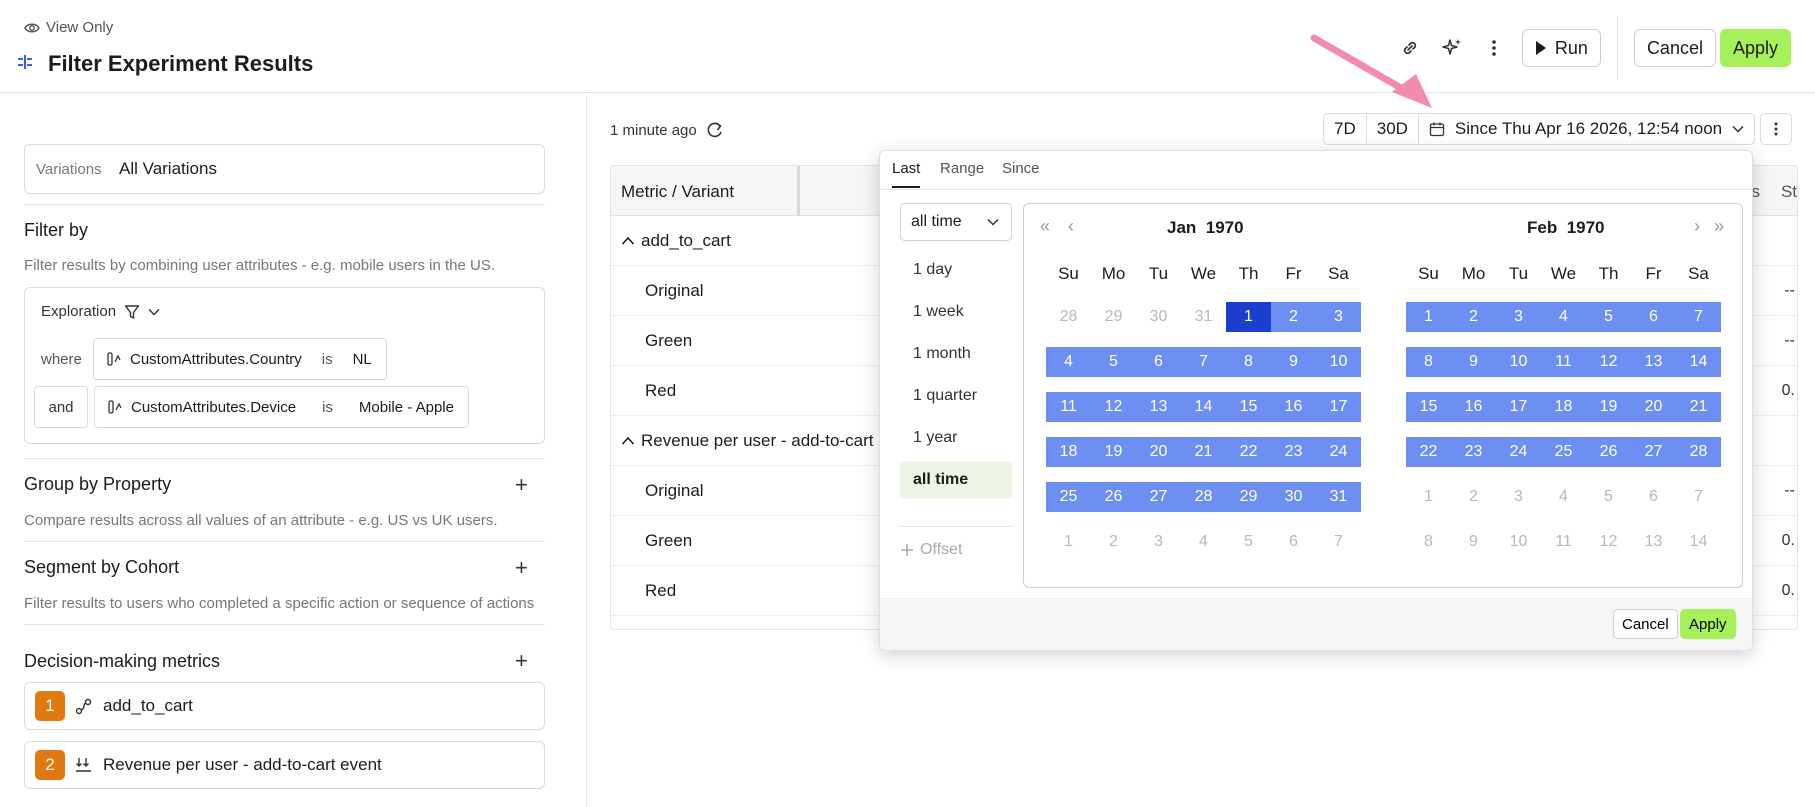 The image size is (1815, 807). I want to click on tab-since: Since, so click(1021, 173).